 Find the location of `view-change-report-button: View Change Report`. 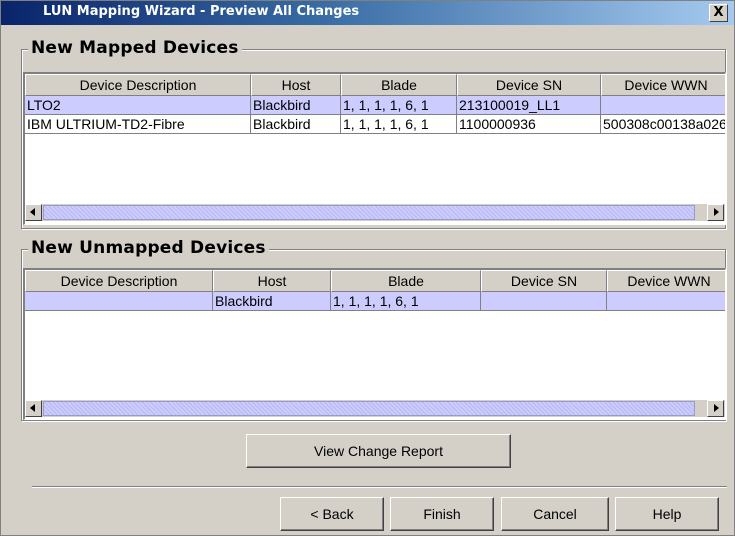

view-change-report-button: View Change Report is located at coordinates (378, 451).